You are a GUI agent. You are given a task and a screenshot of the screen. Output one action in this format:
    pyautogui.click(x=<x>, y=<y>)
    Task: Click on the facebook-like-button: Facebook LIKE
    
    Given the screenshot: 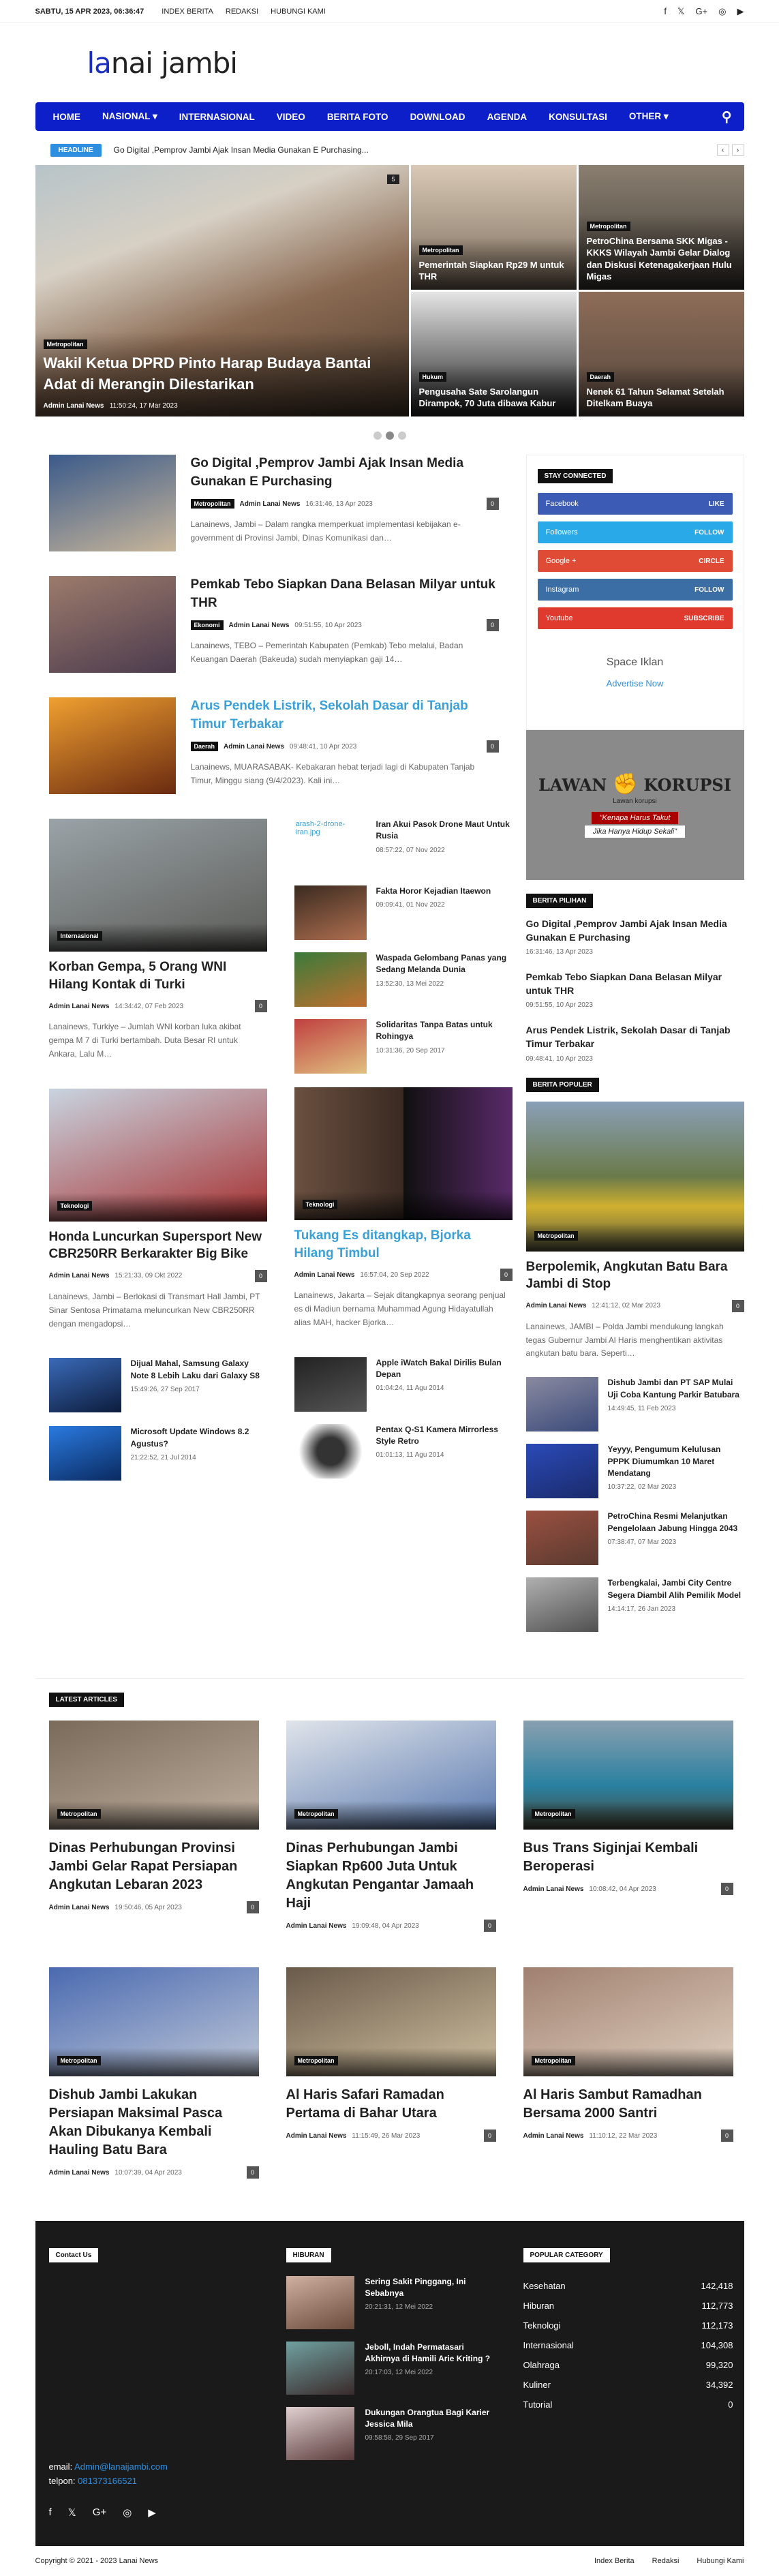 What is the action you would take?
    pyautogui.click(x=635, y=504)
    